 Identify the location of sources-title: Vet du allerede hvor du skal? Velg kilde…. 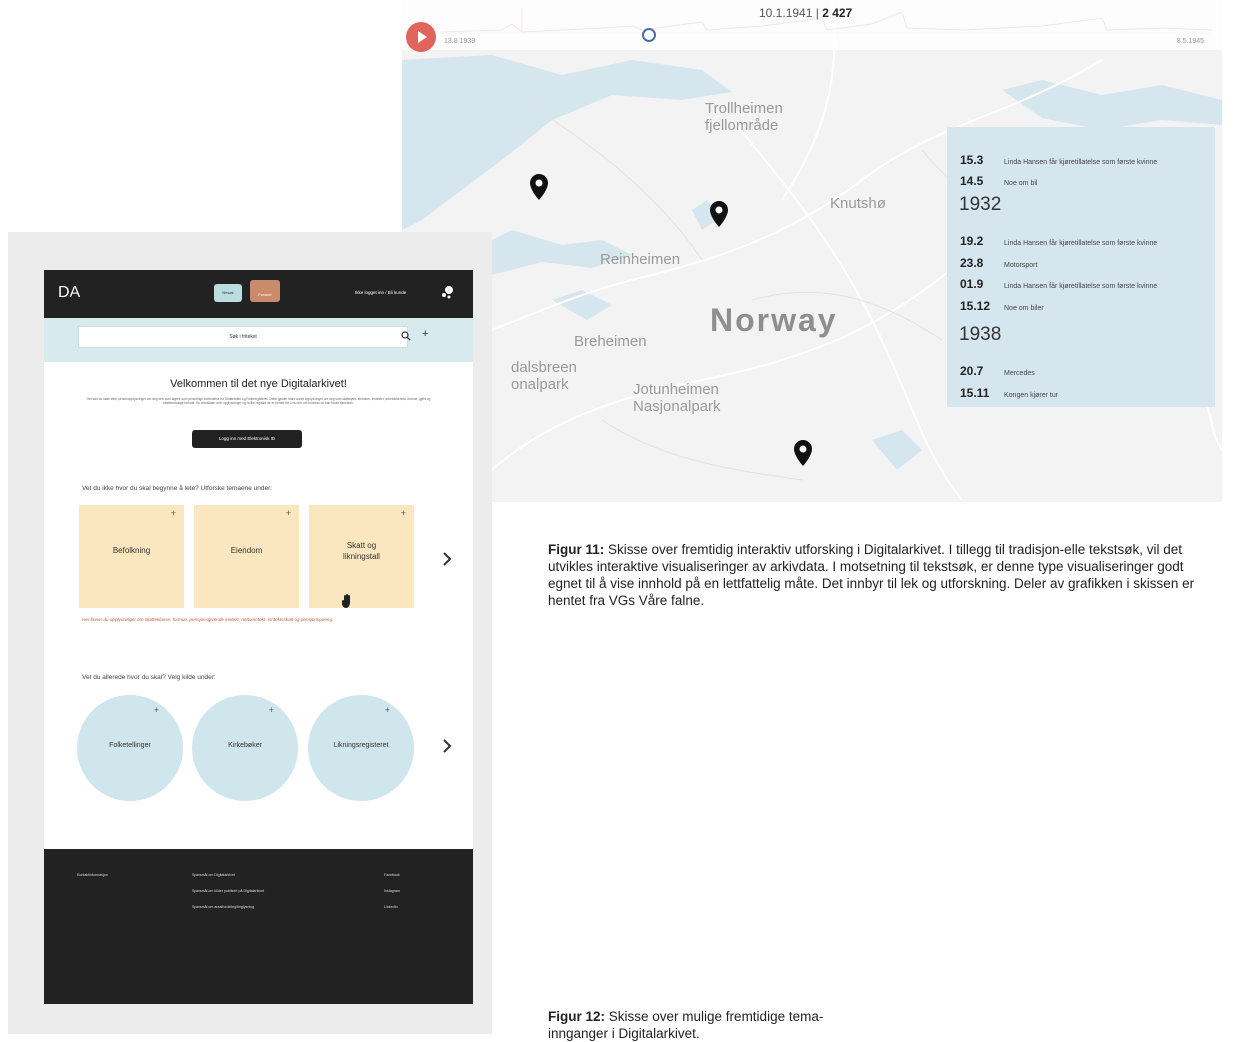
(149, 677).